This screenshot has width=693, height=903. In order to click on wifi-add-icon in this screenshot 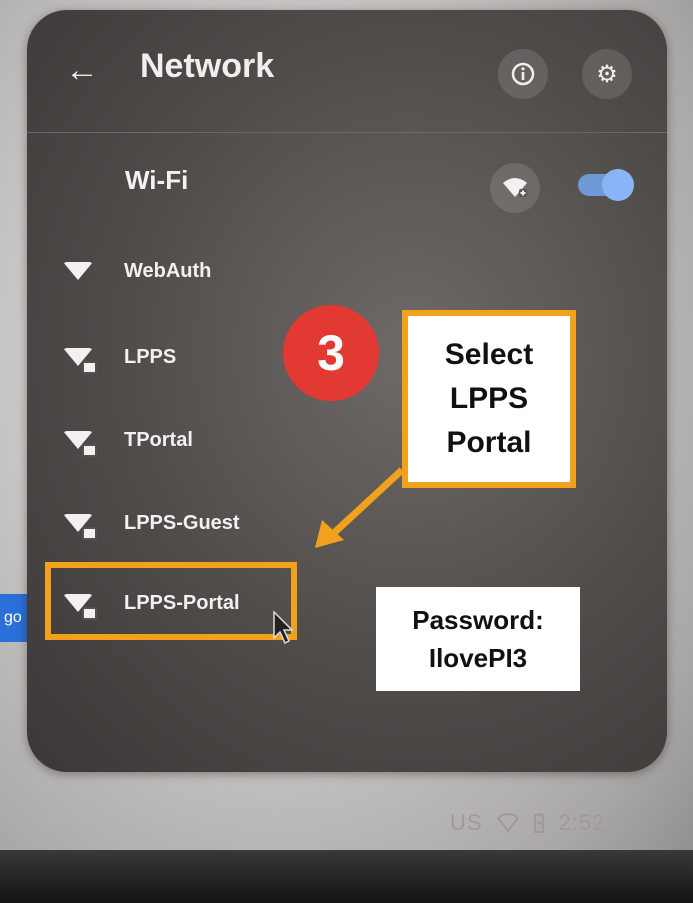, I will do `click(515, 187)`.